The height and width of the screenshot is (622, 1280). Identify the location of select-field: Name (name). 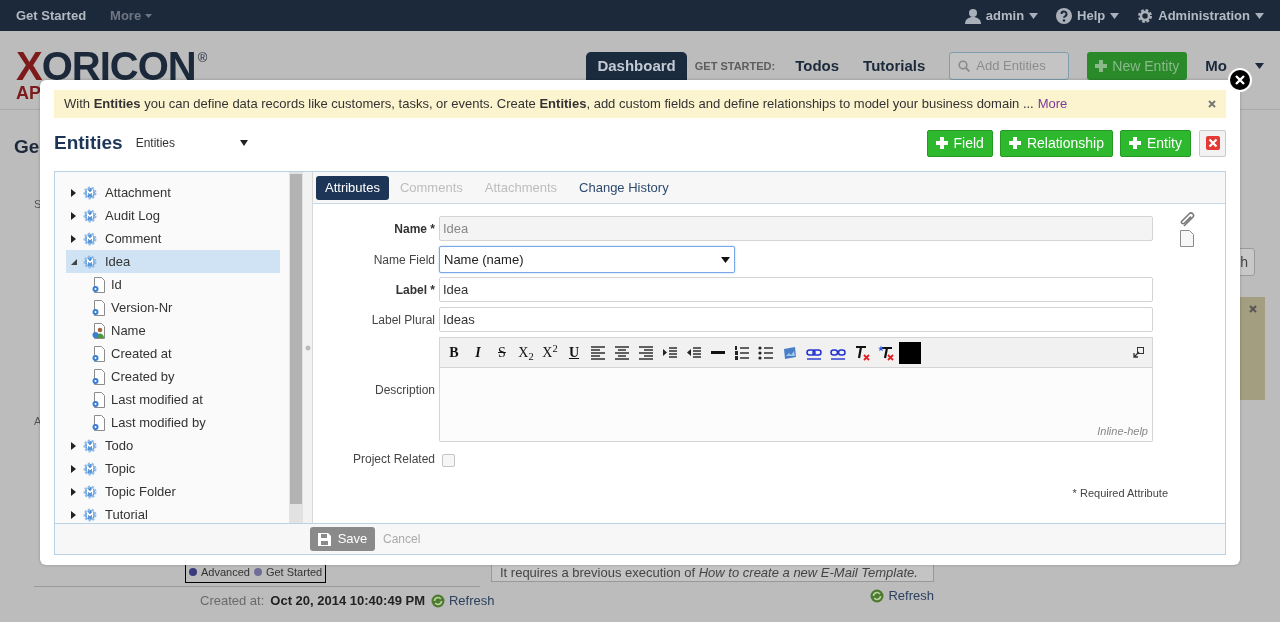
(587, 259).